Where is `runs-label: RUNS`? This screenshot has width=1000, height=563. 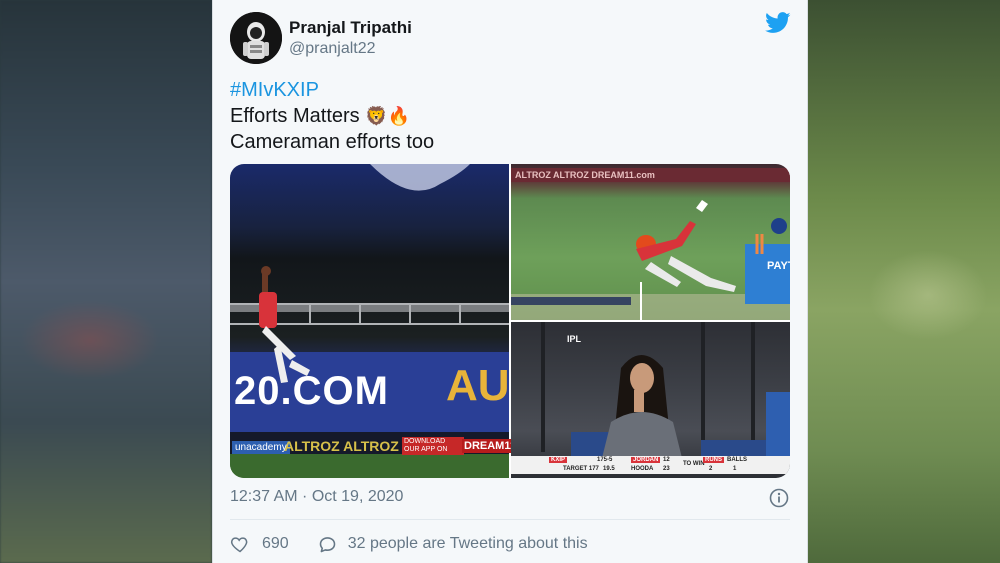
runs-label: RUNS is located at coordinates (714, 460).